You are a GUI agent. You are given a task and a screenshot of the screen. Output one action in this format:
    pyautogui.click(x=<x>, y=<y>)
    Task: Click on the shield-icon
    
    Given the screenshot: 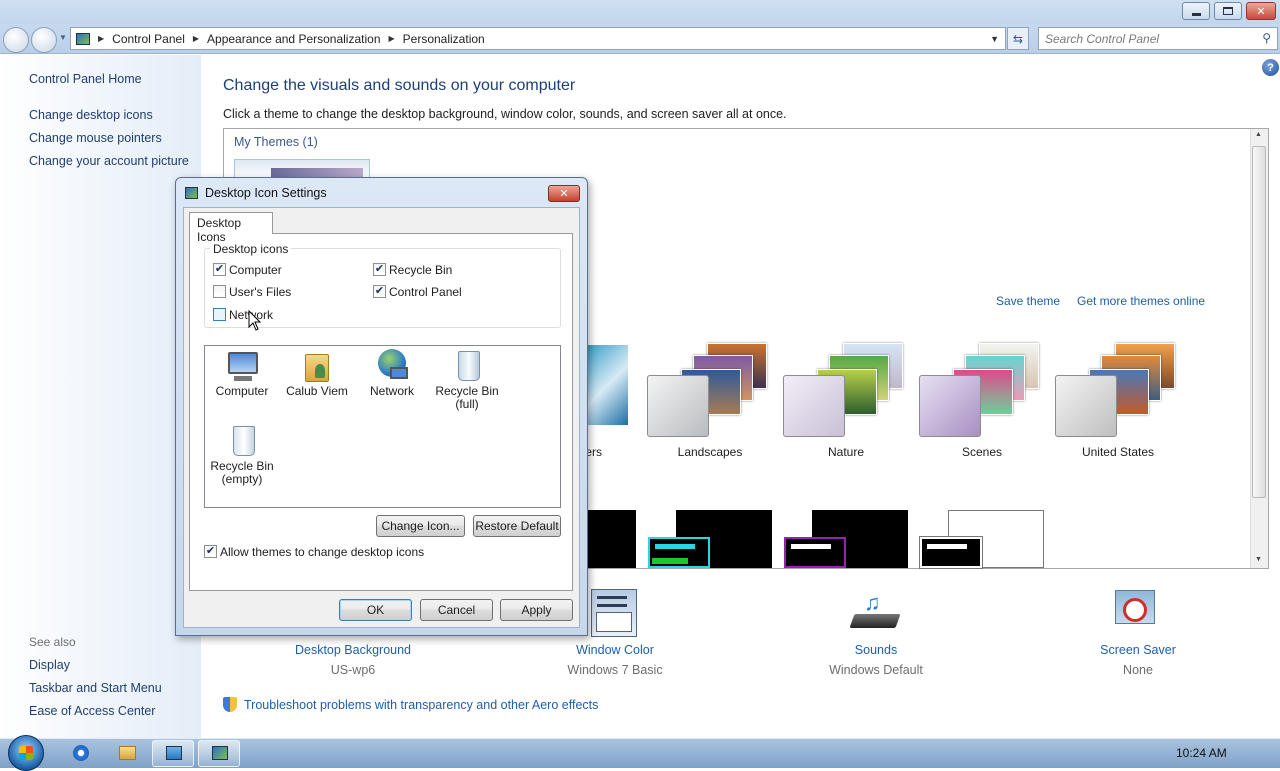 What is the action you would take?
    pyautogui.click(x=230, y=704)
    